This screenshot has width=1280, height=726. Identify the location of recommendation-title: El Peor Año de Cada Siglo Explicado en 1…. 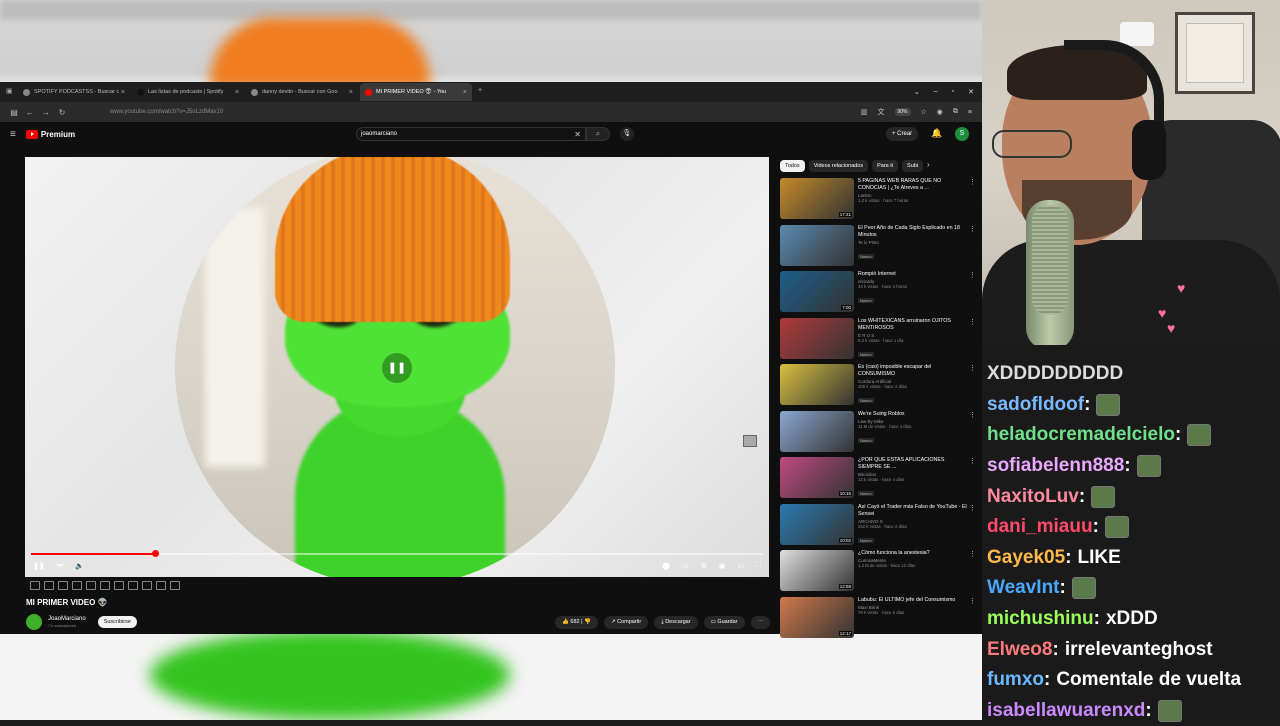
(912, 232).